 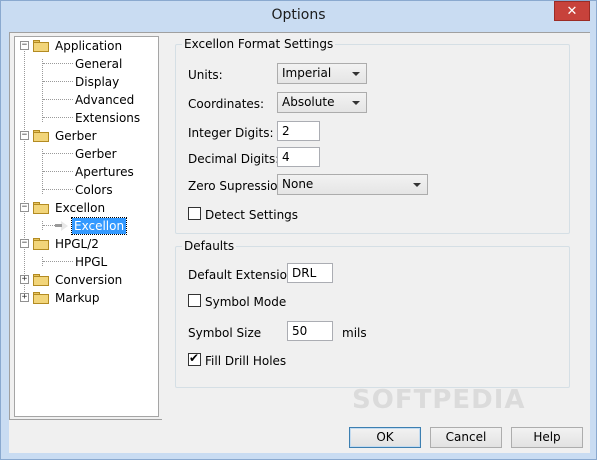 I want to click on integer-digits-input: 2, so click(x=298, y=131).